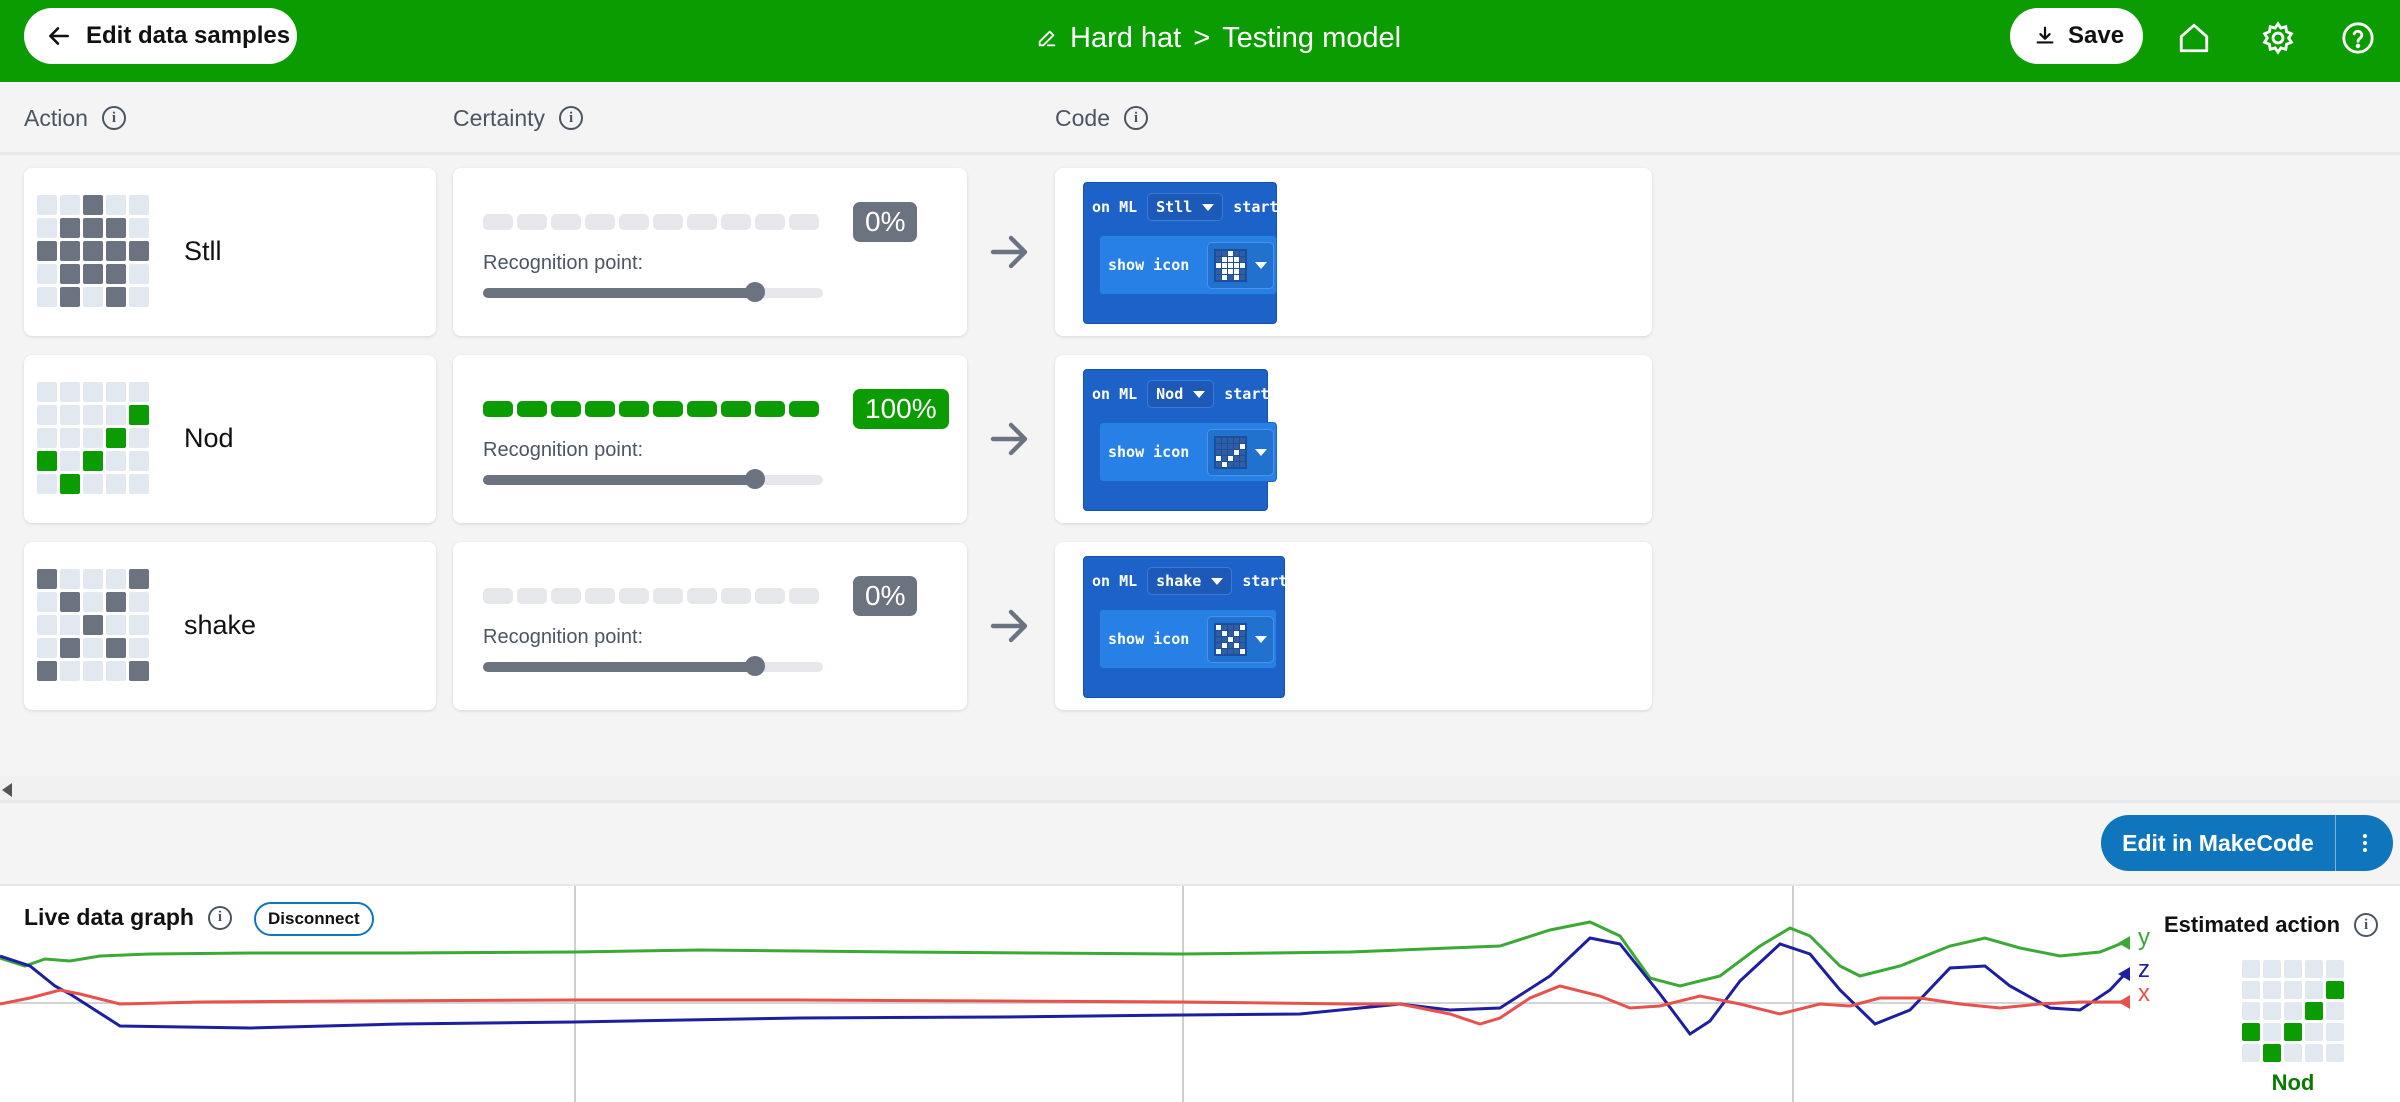  Describe the element at coordinates (2096, 35) in the screenshot. I see `save-label: Save` at that location.